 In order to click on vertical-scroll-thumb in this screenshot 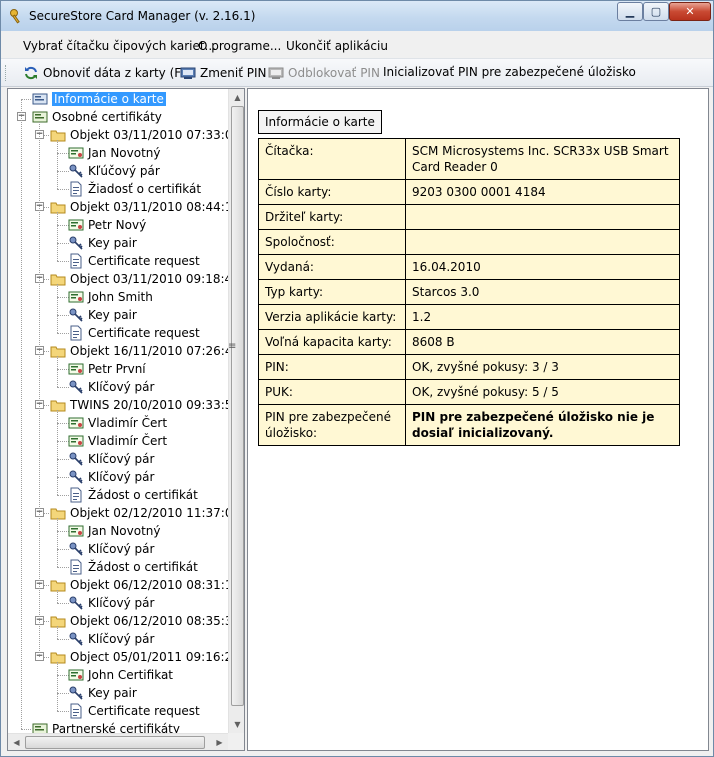, I will do `click(237, 406)`.